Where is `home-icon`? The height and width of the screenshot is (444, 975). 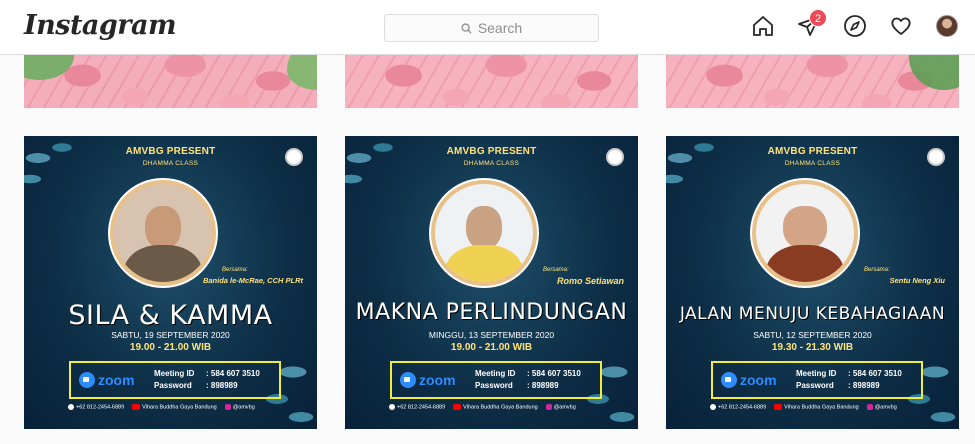
home-icon is located at coordinates (763, 26).